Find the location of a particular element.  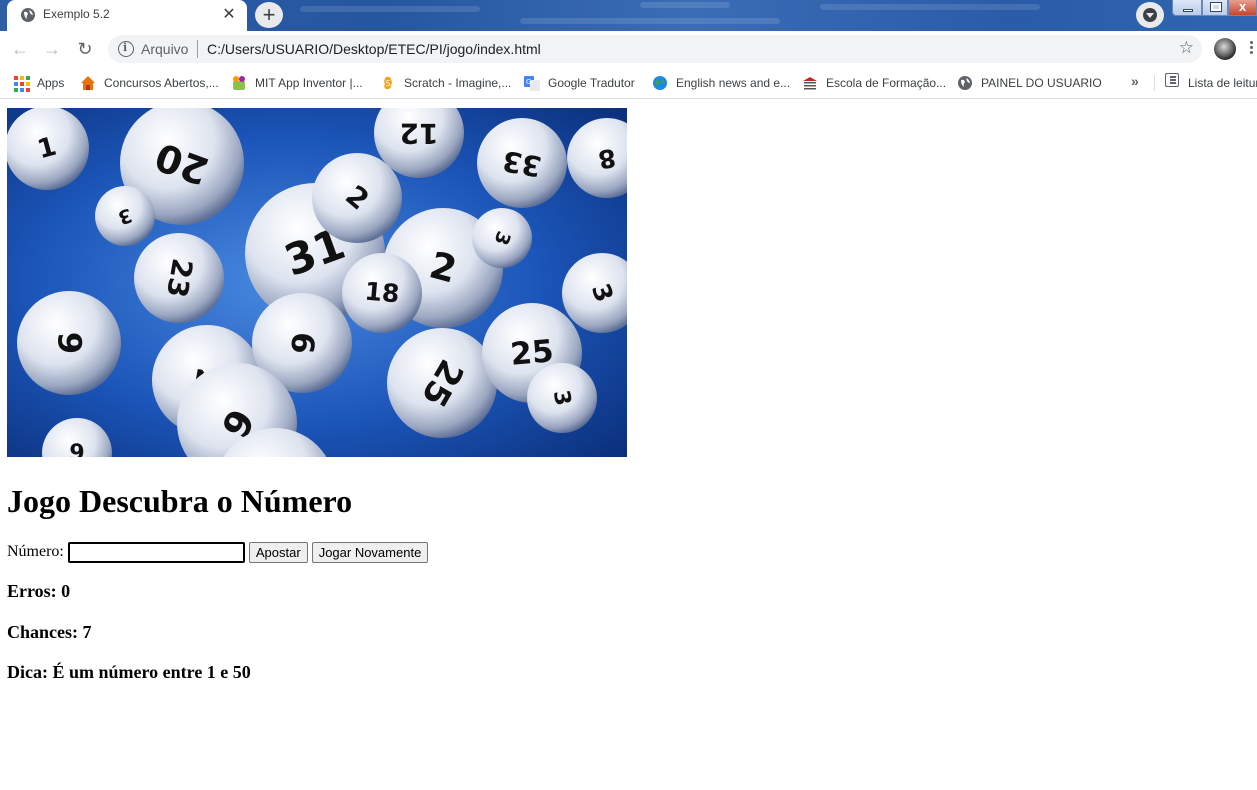

more-bookmarks-button: » is located at coordinates (1135, 81).